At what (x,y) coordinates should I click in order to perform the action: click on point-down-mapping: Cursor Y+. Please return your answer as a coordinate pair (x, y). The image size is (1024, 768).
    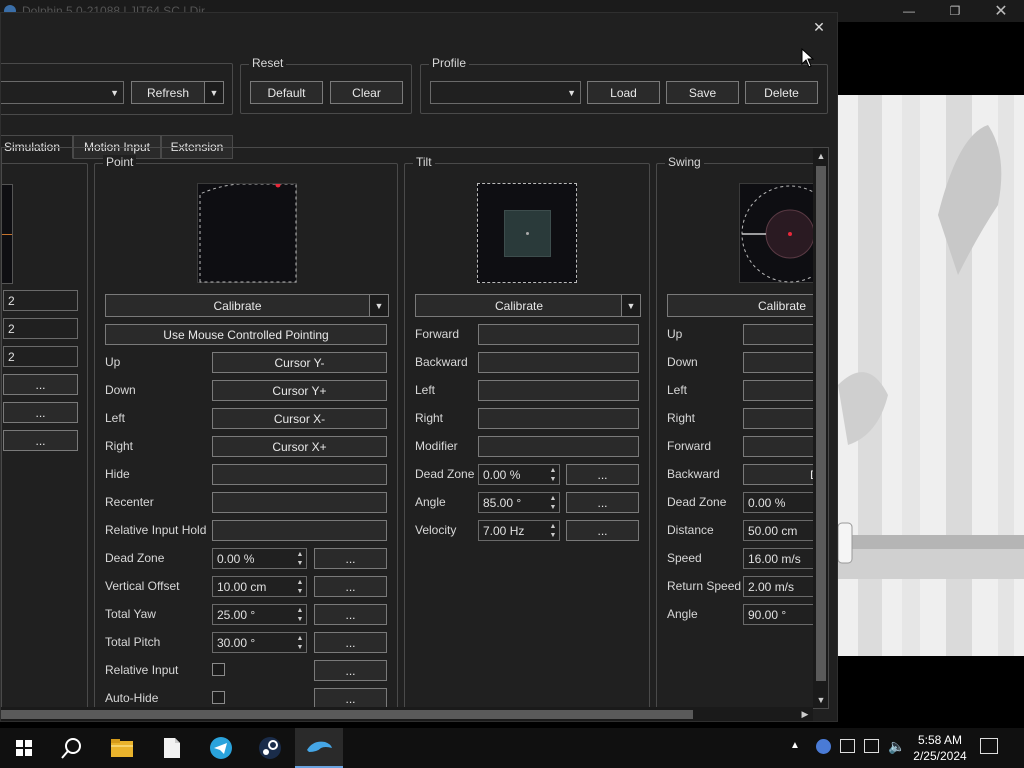
    Looking at the image, I should click on (299, 390).